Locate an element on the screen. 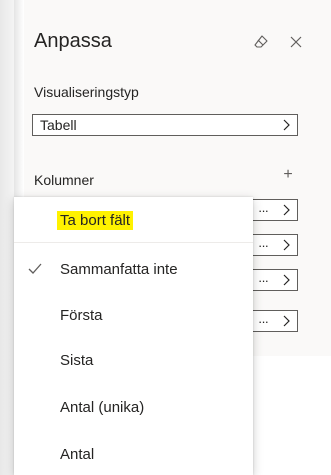 The width and height of the screenshot is (331, 475). menu-item-label: Sammanfatta inte is located at coordinates (119, 269).